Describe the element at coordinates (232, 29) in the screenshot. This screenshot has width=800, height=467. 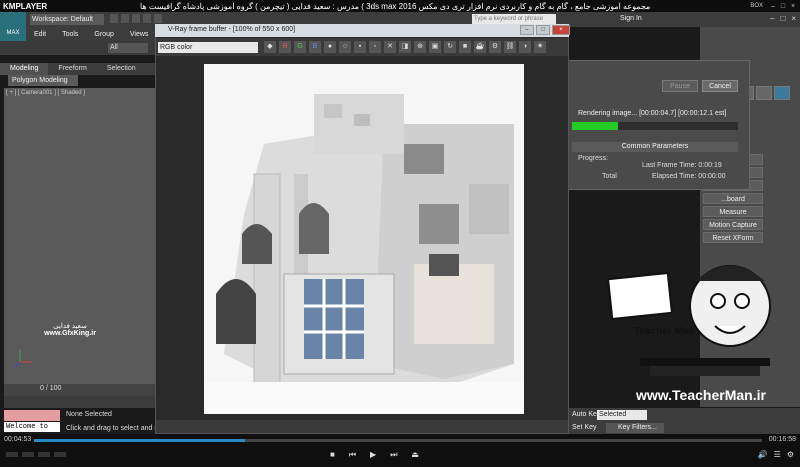
I see `vfb-title: V-Ray frame buffer - [100% of 550 x 600]` at that location.